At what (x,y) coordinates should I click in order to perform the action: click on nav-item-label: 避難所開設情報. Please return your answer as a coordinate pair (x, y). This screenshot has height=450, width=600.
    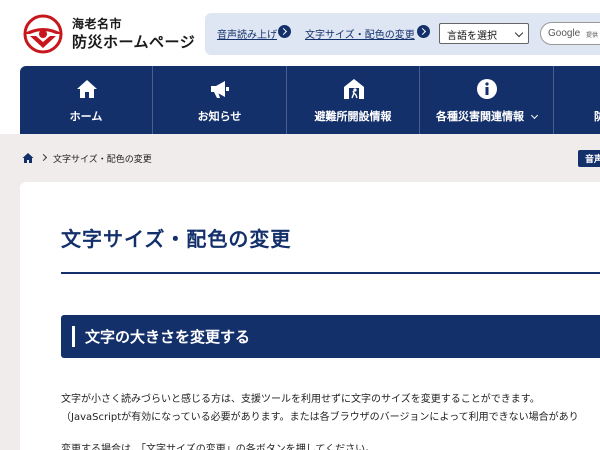
    Looking at the image, I should click on (353, 116).